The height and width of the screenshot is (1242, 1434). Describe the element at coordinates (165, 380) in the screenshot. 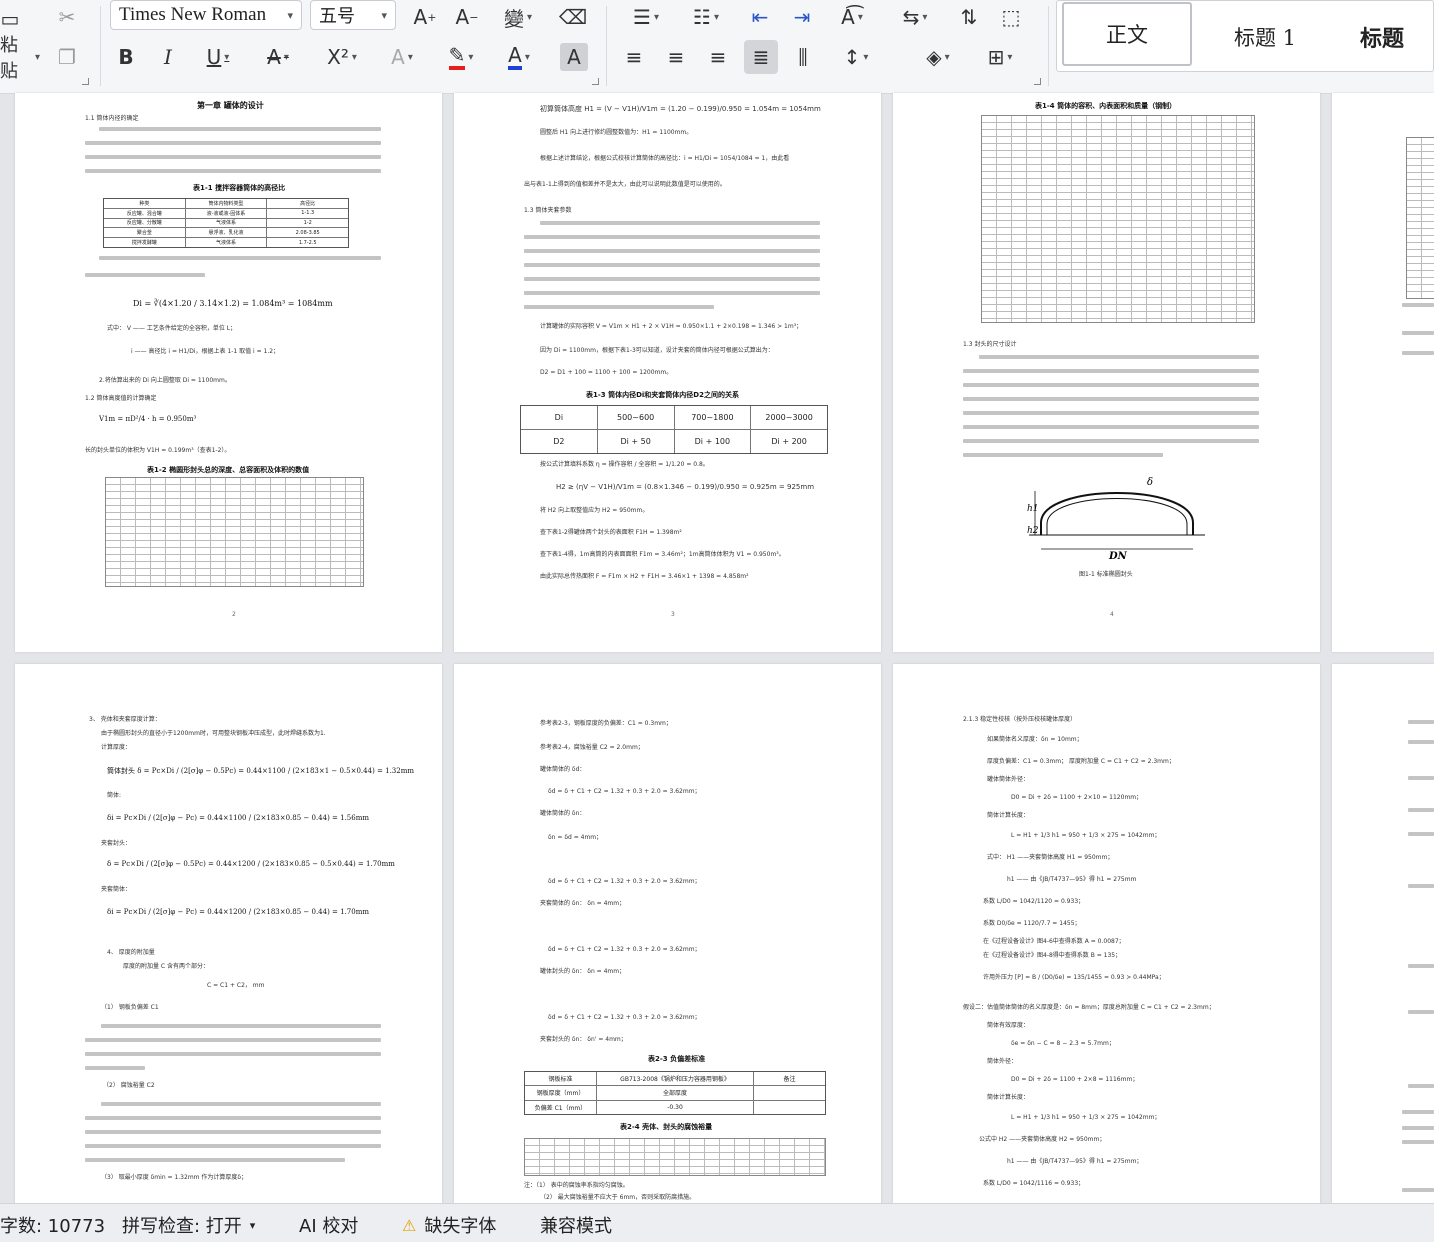

I see `rounded-note: 2.将估算出来的 Di 向上圆整取 Di = 1100mm。` at that location.